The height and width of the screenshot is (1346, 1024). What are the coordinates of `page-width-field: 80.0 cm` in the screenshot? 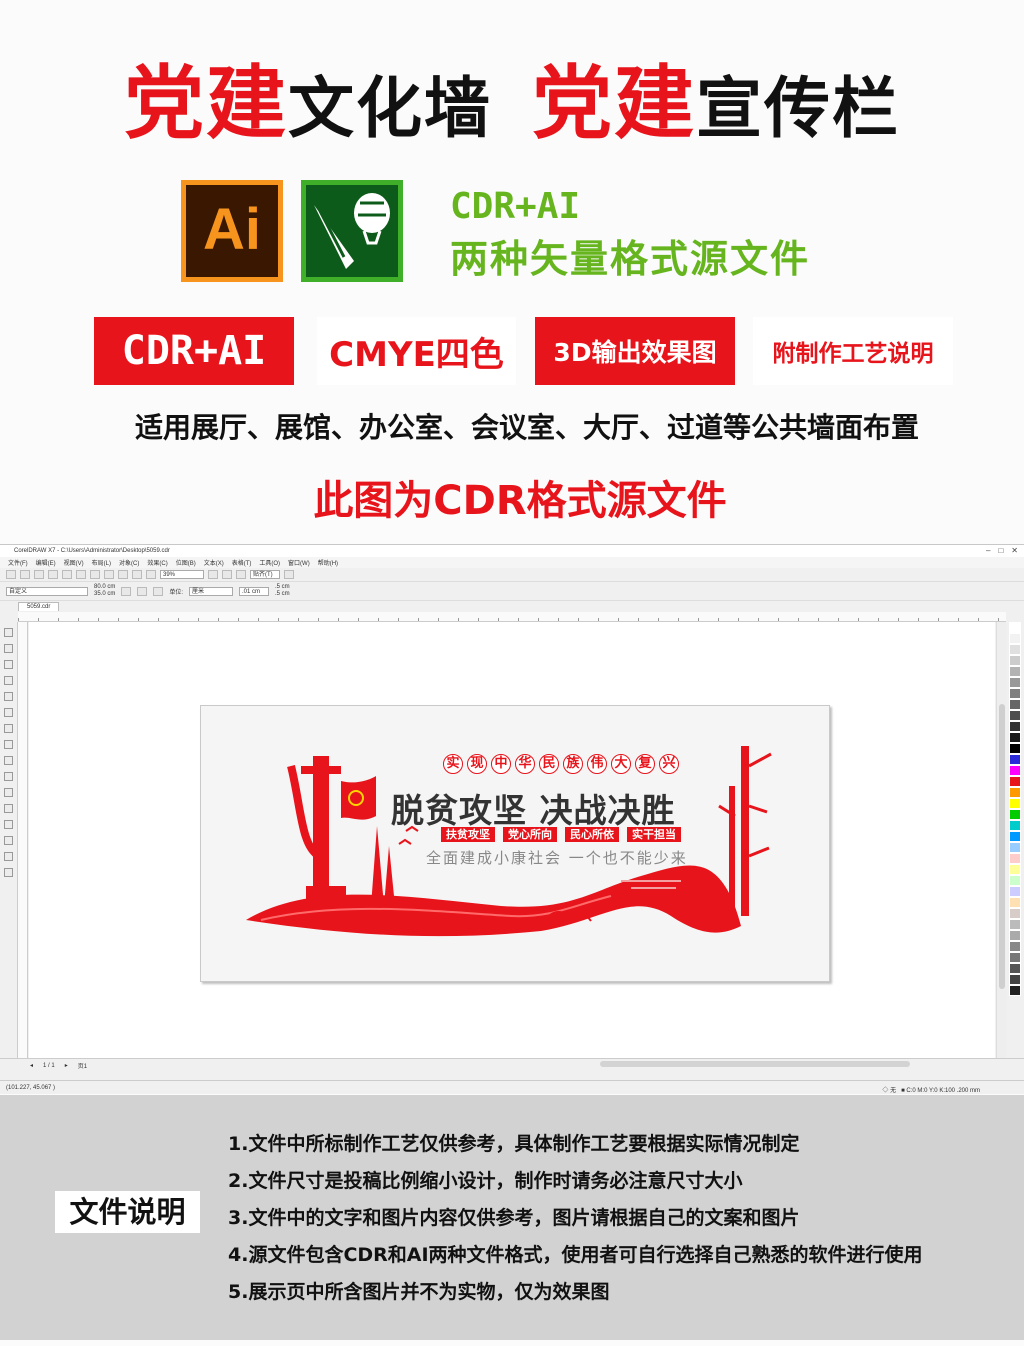 It's located at (104, 587).